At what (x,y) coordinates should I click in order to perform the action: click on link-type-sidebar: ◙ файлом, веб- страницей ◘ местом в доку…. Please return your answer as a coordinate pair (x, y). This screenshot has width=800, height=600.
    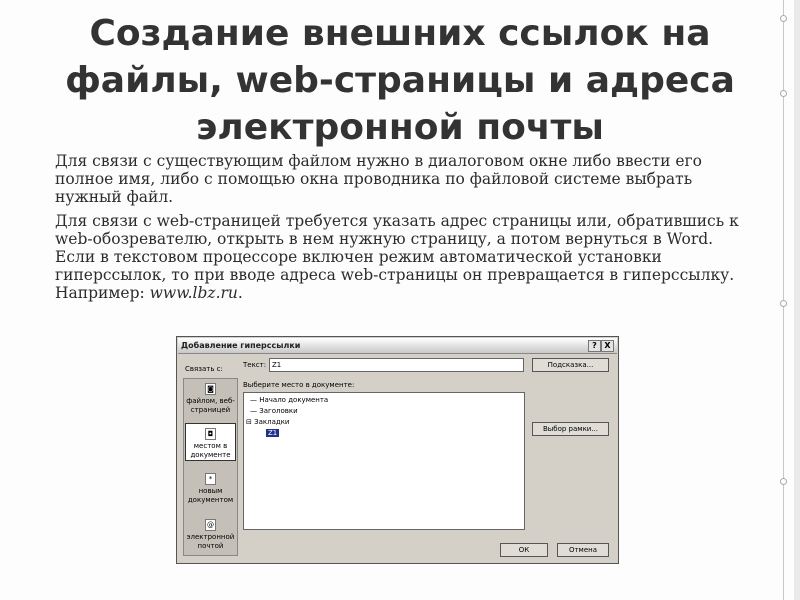
    Looking at the image, I should click on (210, 467).